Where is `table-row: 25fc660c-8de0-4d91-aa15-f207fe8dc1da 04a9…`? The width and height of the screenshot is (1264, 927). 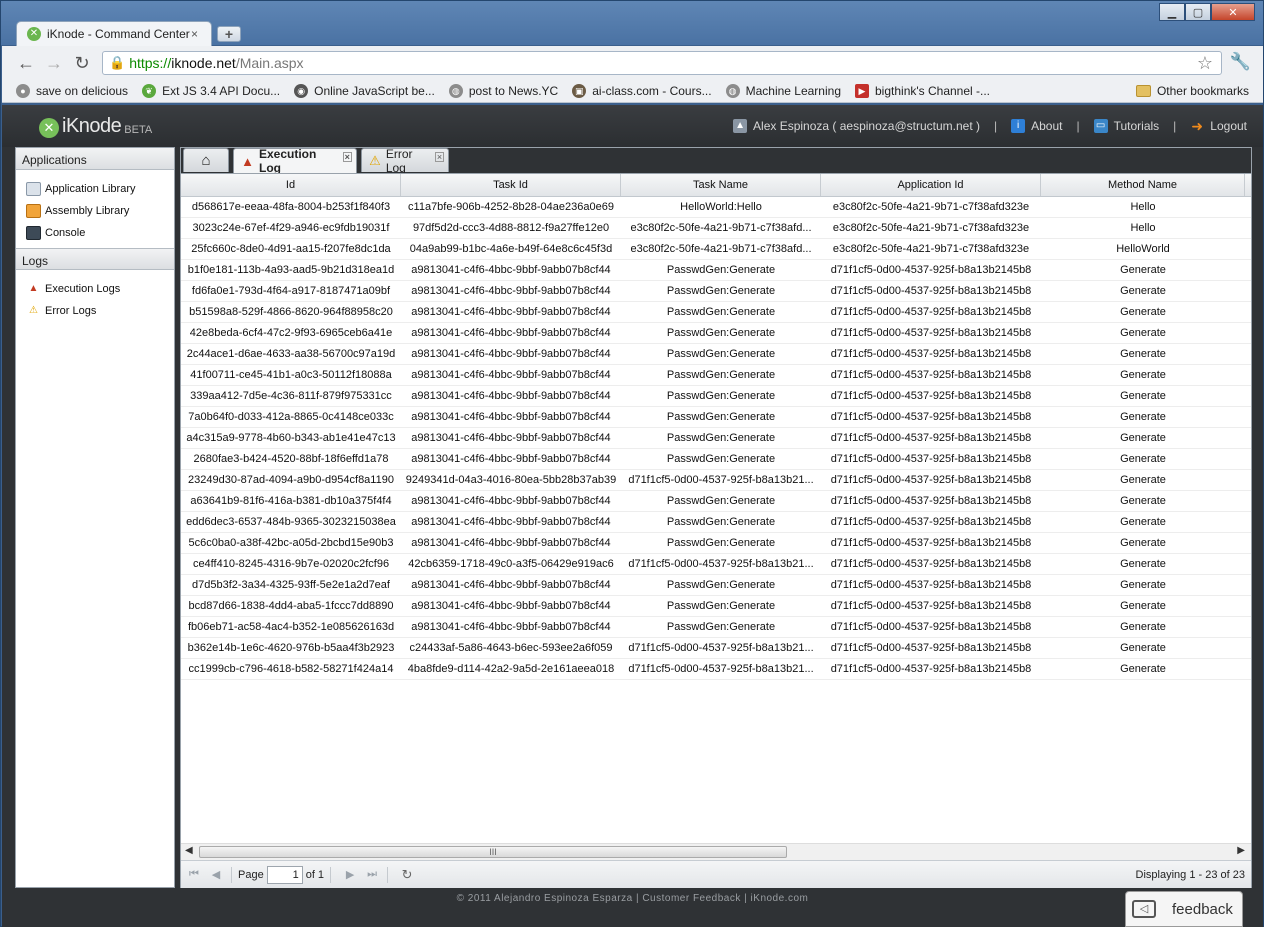 table-row: 25fc660c-8de0-4d91-aa15-f207fe8dc1da 04a9… is located at coordinates (716, 249).